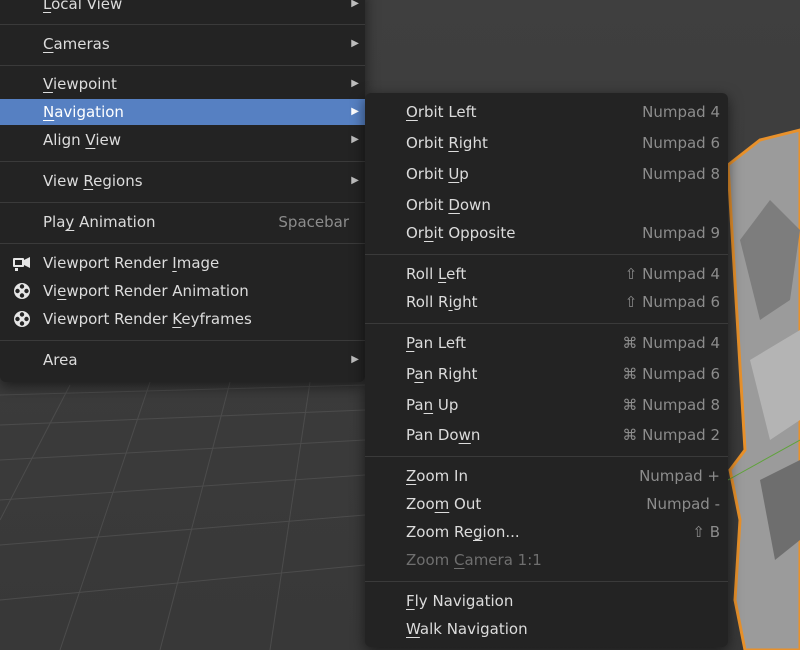 This screenshot has height=650, width=800. What do you see at coordinates (182, 44) in the screenshot?
I see `menu-item-cameras: Cameras ▶` at bounding box center [182, 44].